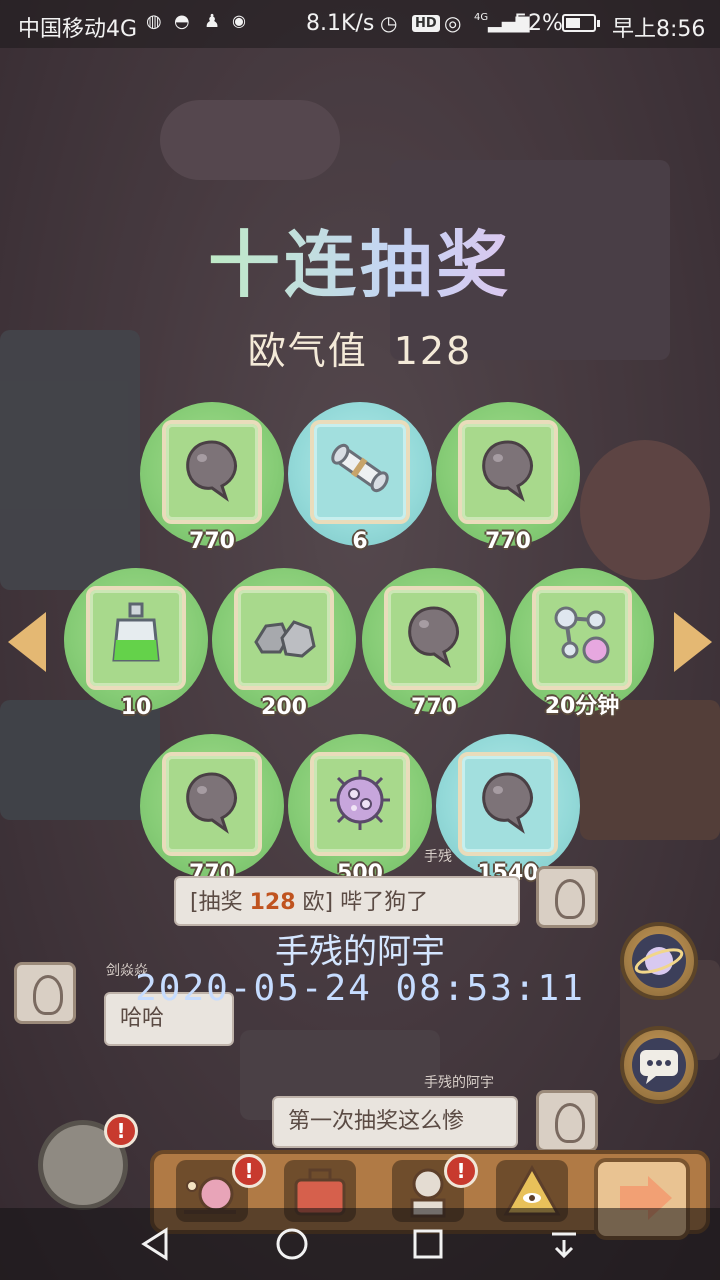 The image size is (720, 1280). I want to click on draw-timestamp: 2020-05-24 08:53:11, so click(360, 988).